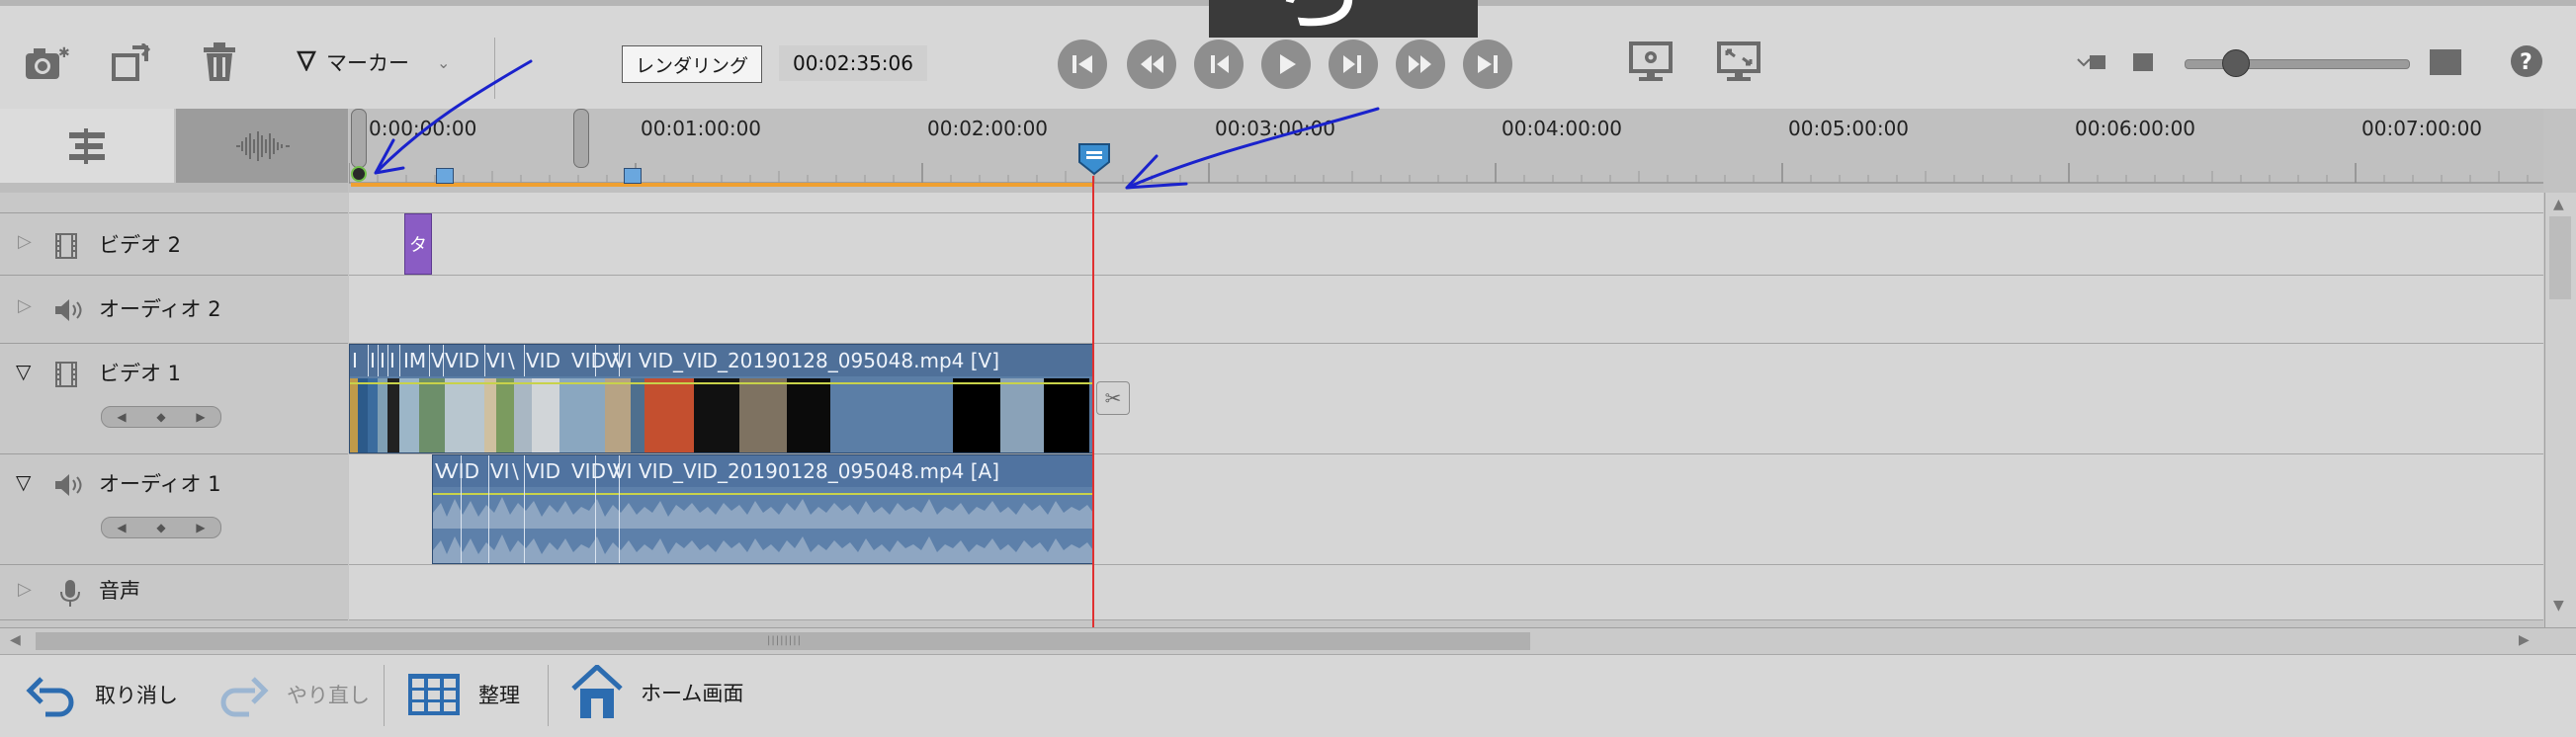  What do you see at coordinates (499, 695) in the screenshot?
I see `organize-label: 整理` at bounding box center [499, 695].